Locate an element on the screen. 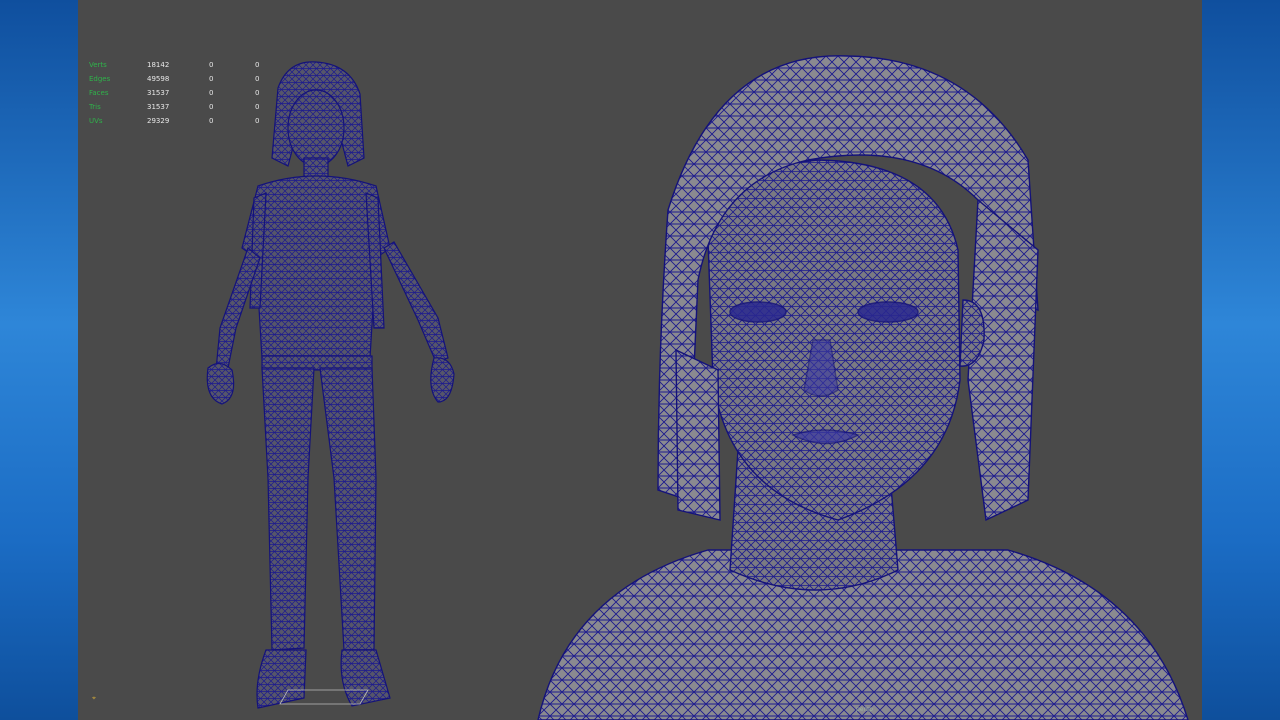 This screenshot has height=720, width=1280. right-desktop-border is located at coordinates (1241, 360).